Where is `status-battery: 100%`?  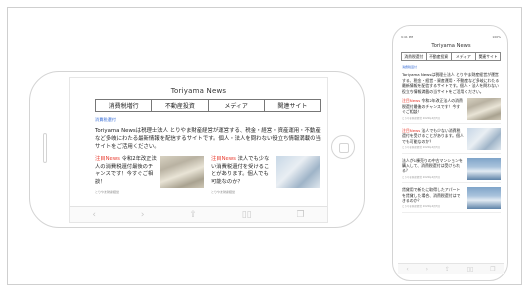 status-battery: 100% is located at coordinates (496, 36).